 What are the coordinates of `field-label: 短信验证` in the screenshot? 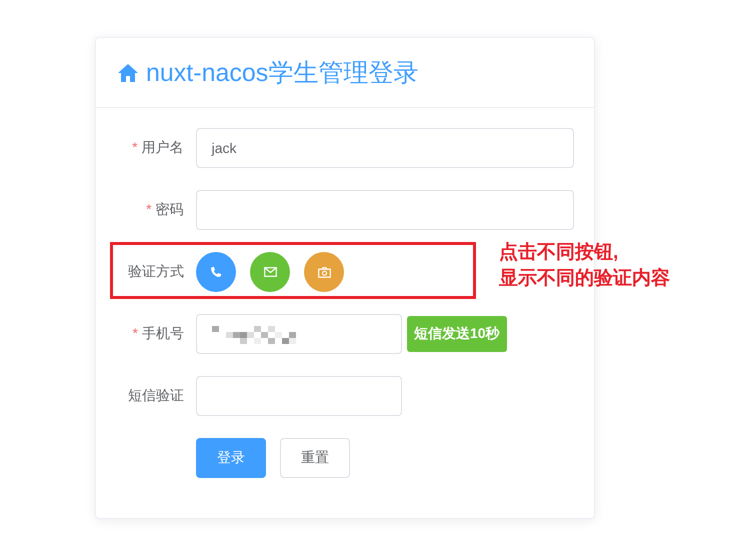 It's located at (156, 395).